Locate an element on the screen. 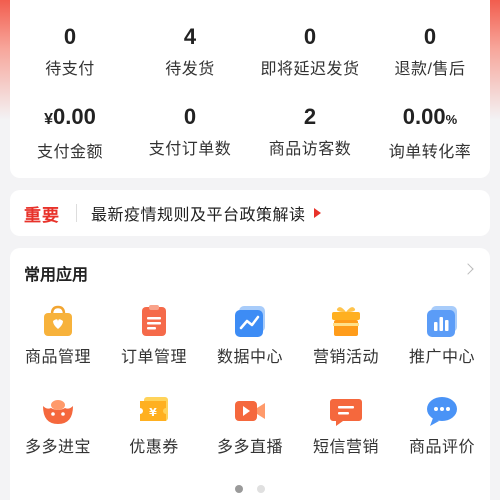 This screenshot has height=500, width=500. stat-pending-shipment: 4 待发货 is located at coordinates (190, 52).